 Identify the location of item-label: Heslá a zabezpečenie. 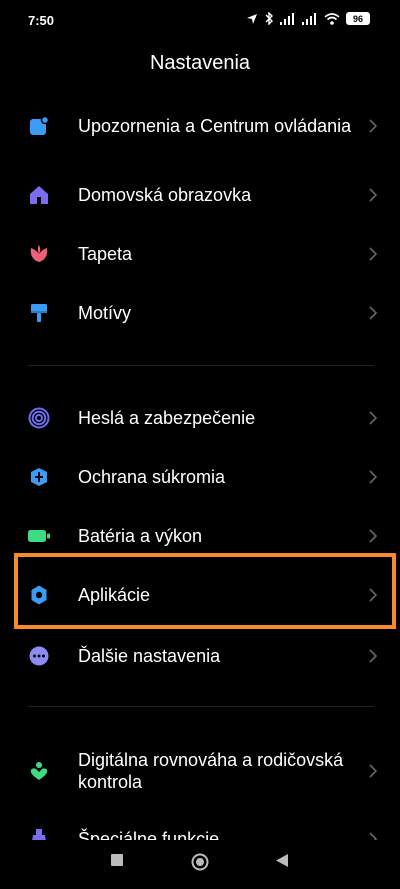
(167, 418).